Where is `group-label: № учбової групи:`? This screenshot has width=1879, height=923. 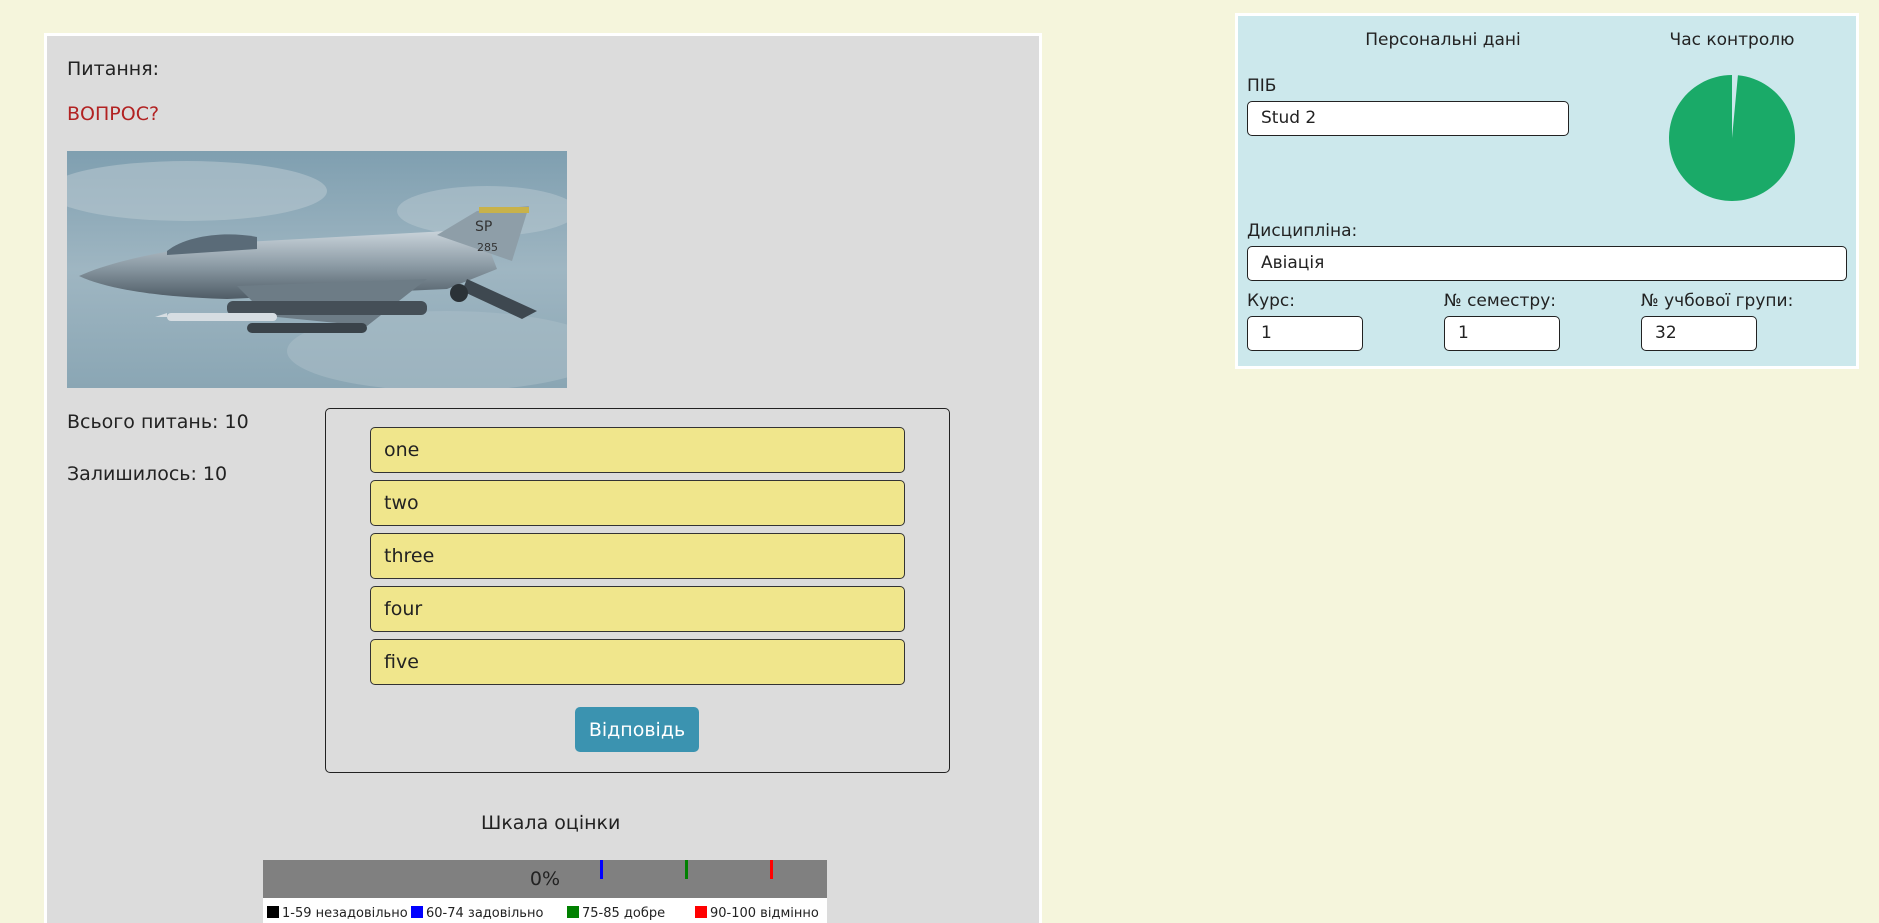
group-label: № учбової групи: is located at coordinates (1717, 301).